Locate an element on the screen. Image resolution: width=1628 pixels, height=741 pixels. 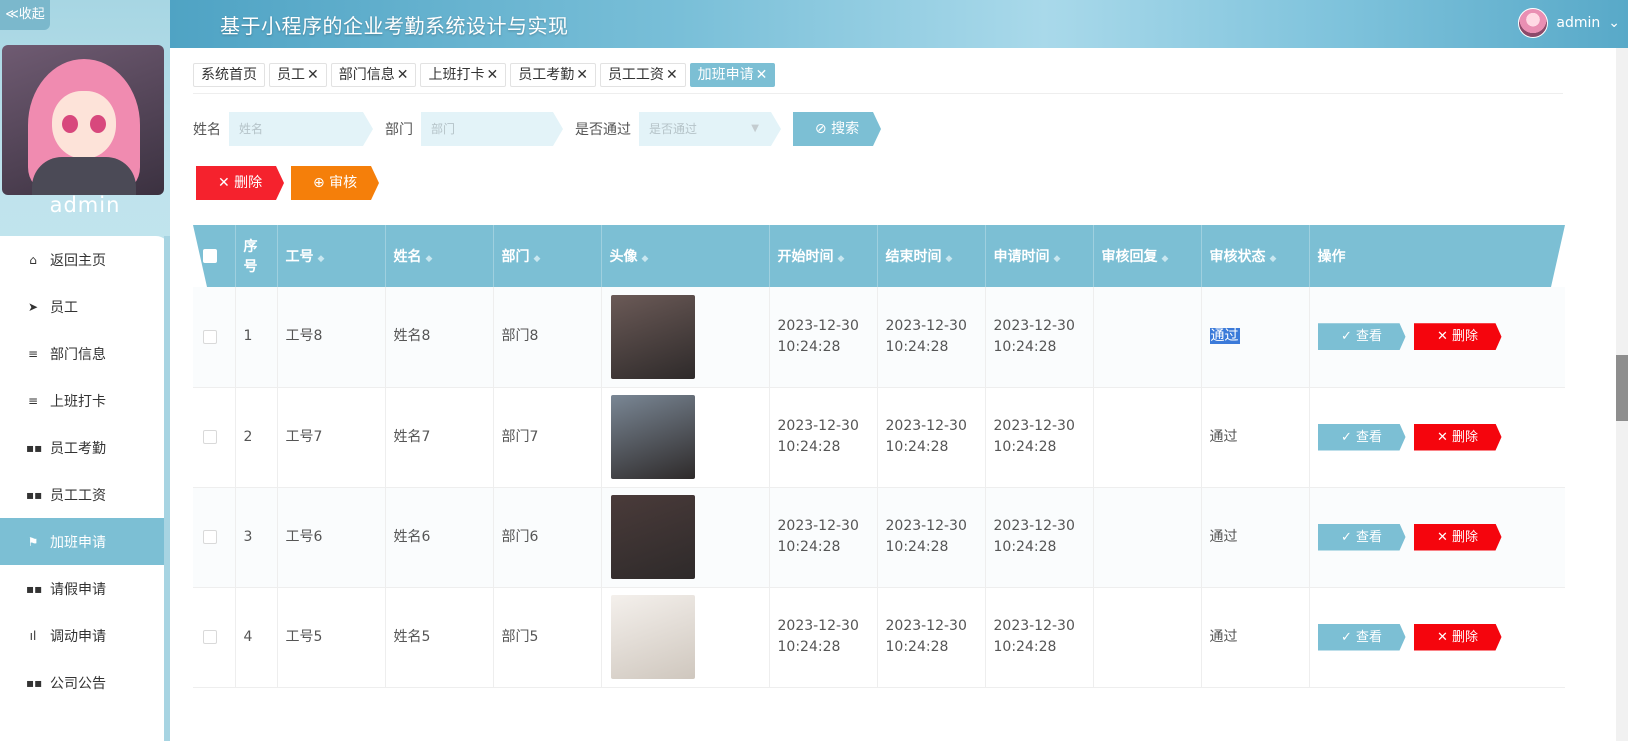
sidebar-item-3: ≡ 部门信息 is located at coordinates (85, 353).